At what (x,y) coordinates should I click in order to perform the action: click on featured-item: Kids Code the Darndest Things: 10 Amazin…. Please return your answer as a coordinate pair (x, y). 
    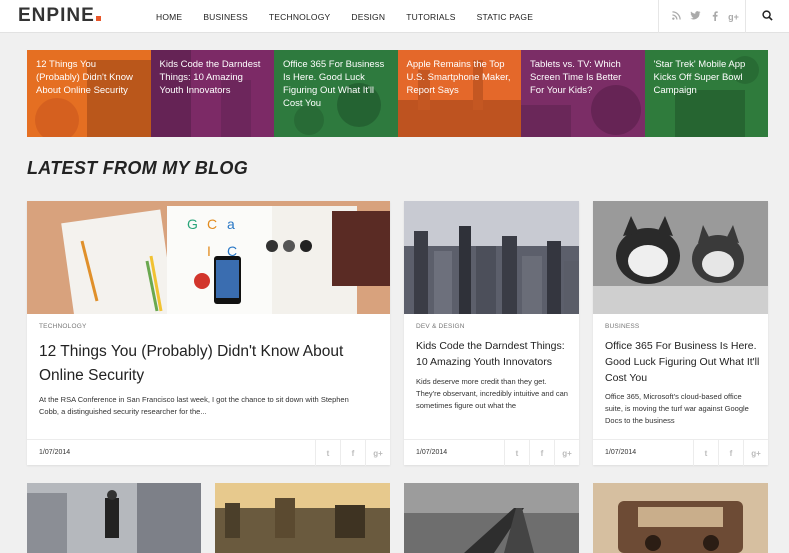
    Looking at the image, I should click on (212, 93).